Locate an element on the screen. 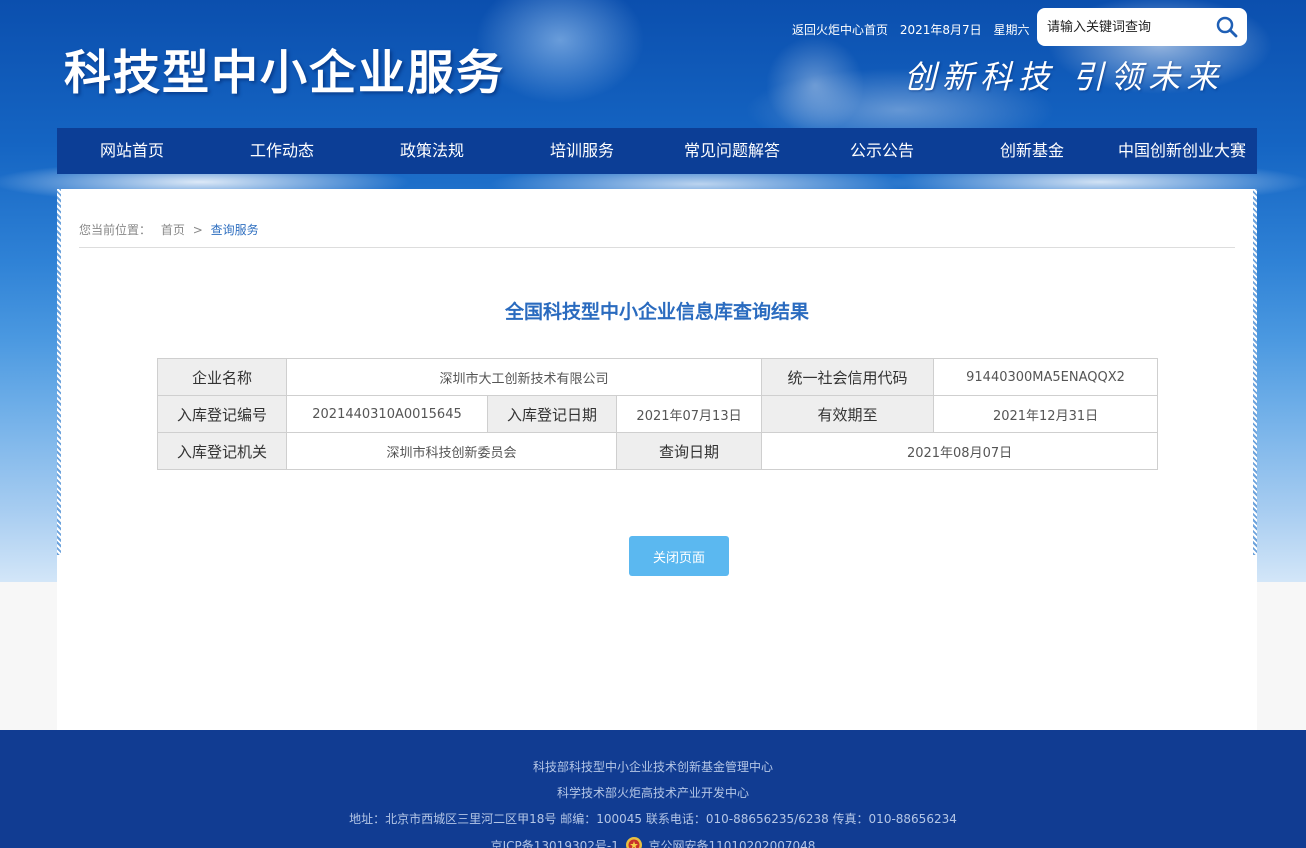 The width and height of the screenshot is (1306, 848). nav-item-innovation-fund: 创新基金 is located at coordinates (1032, 151).